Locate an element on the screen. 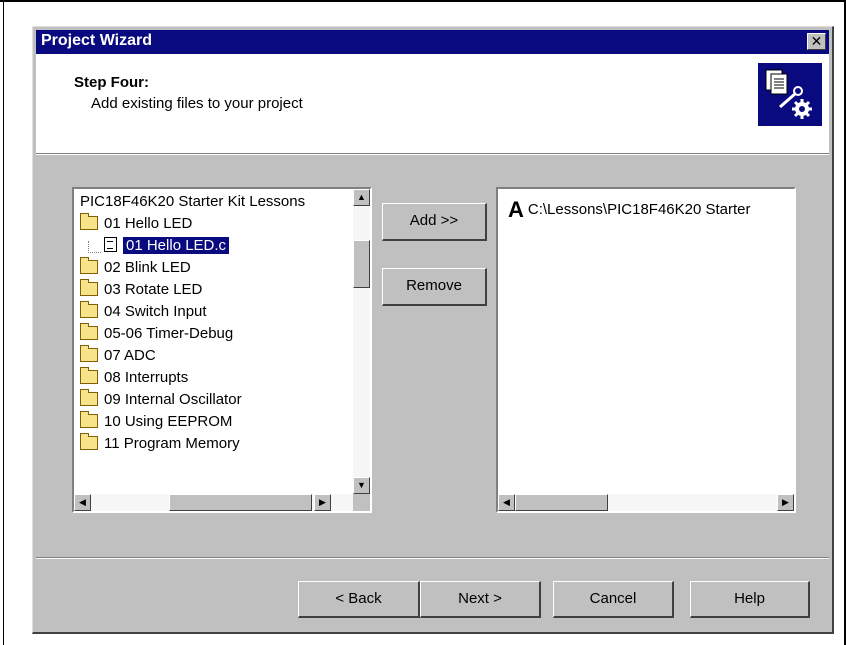  file-icon is located at coordinates (110, 245).